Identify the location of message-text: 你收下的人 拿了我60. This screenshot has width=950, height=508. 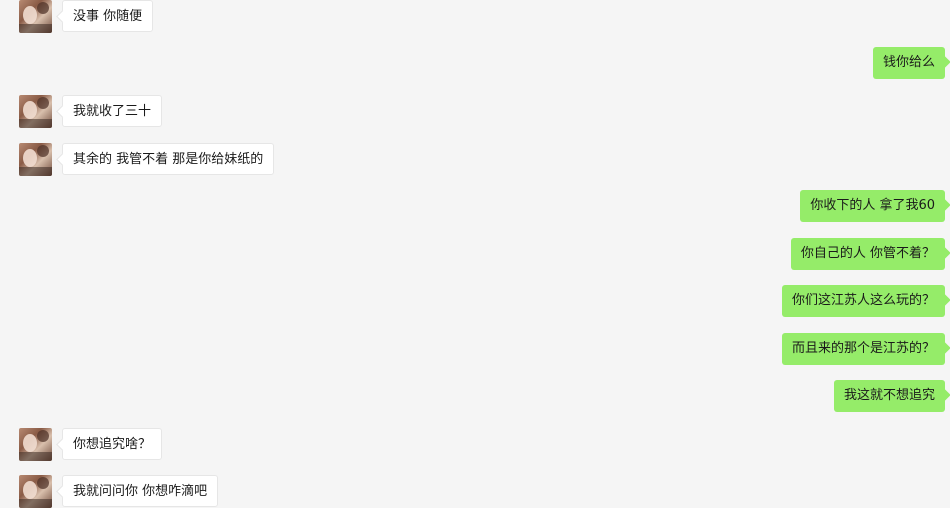
(872, 205).